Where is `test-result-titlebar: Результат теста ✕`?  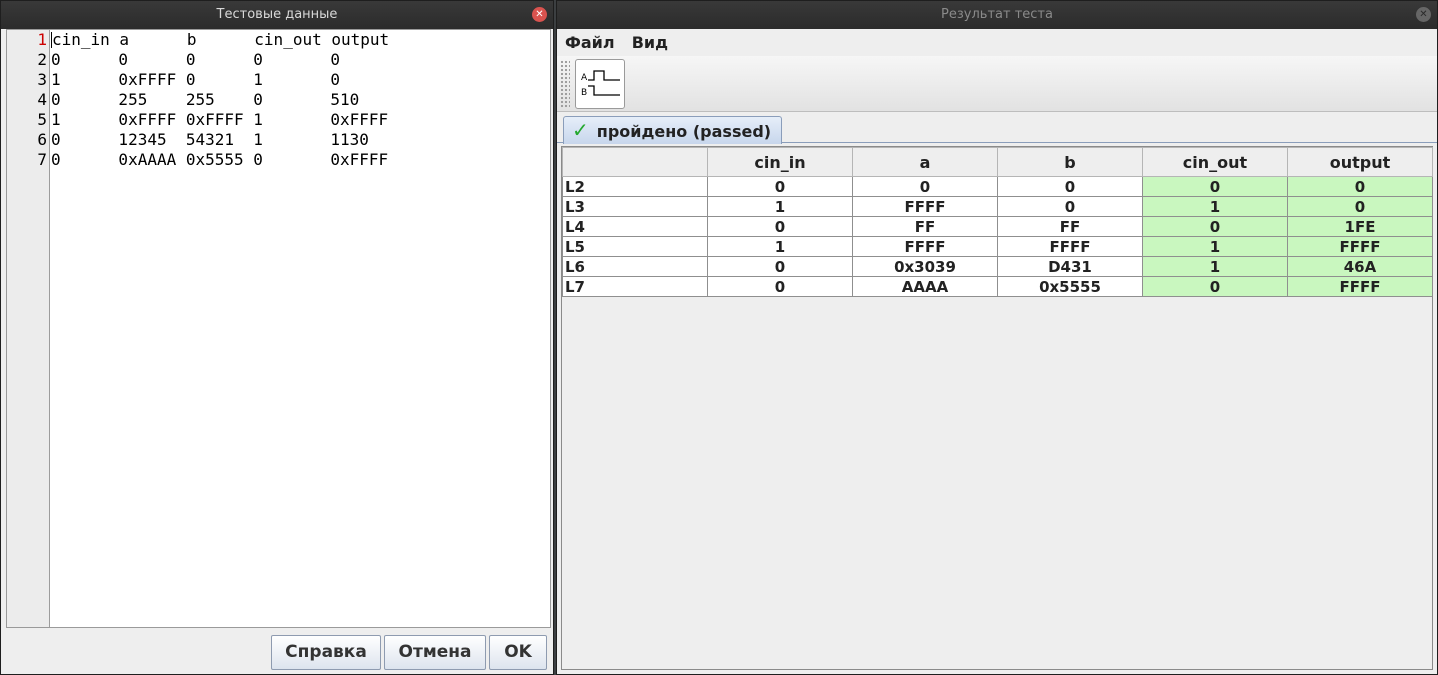
test-result-titlebar: Результат теста ✕ is located at coordinates (997, 15).